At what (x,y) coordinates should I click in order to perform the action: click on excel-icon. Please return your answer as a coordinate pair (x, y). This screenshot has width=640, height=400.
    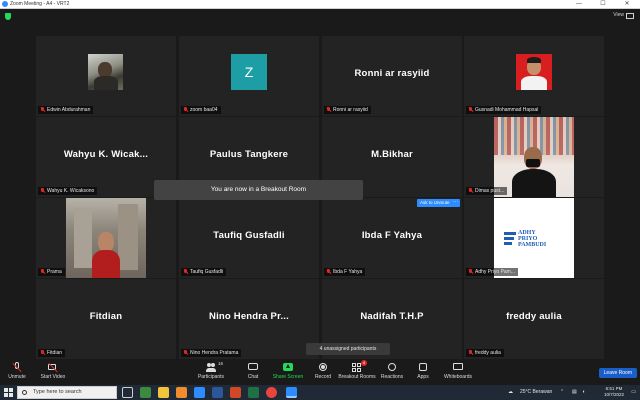
    Looking at the image, I should click on (253, 392).